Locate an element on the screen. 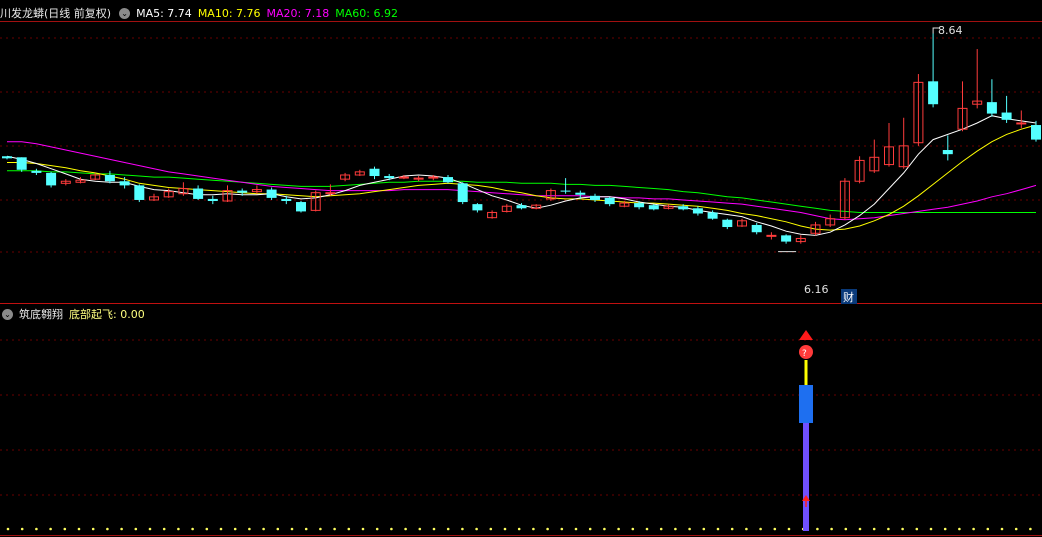 This screenshot has width=1042, height=537. ma20-label: MA20: 7.18 is located at coordinates (298, 13).